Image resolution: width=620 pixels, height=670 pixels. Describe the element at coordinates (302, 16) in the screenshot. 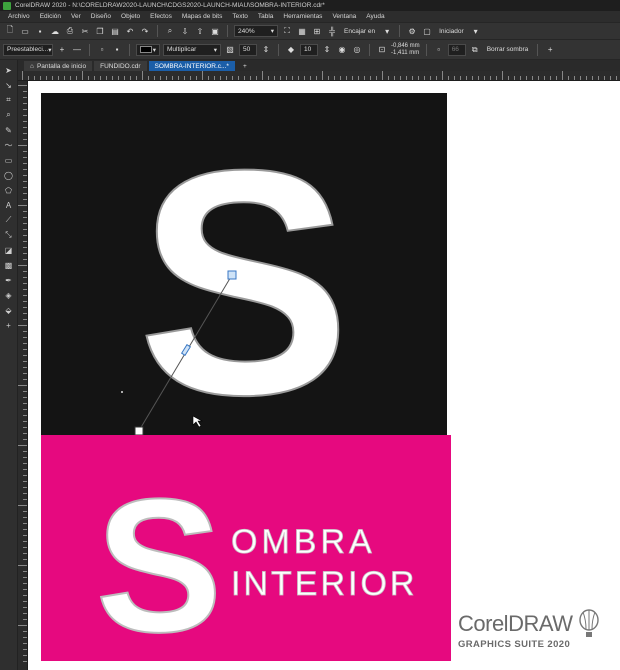

I see `menu-herramientas: Herramientas` at that location.